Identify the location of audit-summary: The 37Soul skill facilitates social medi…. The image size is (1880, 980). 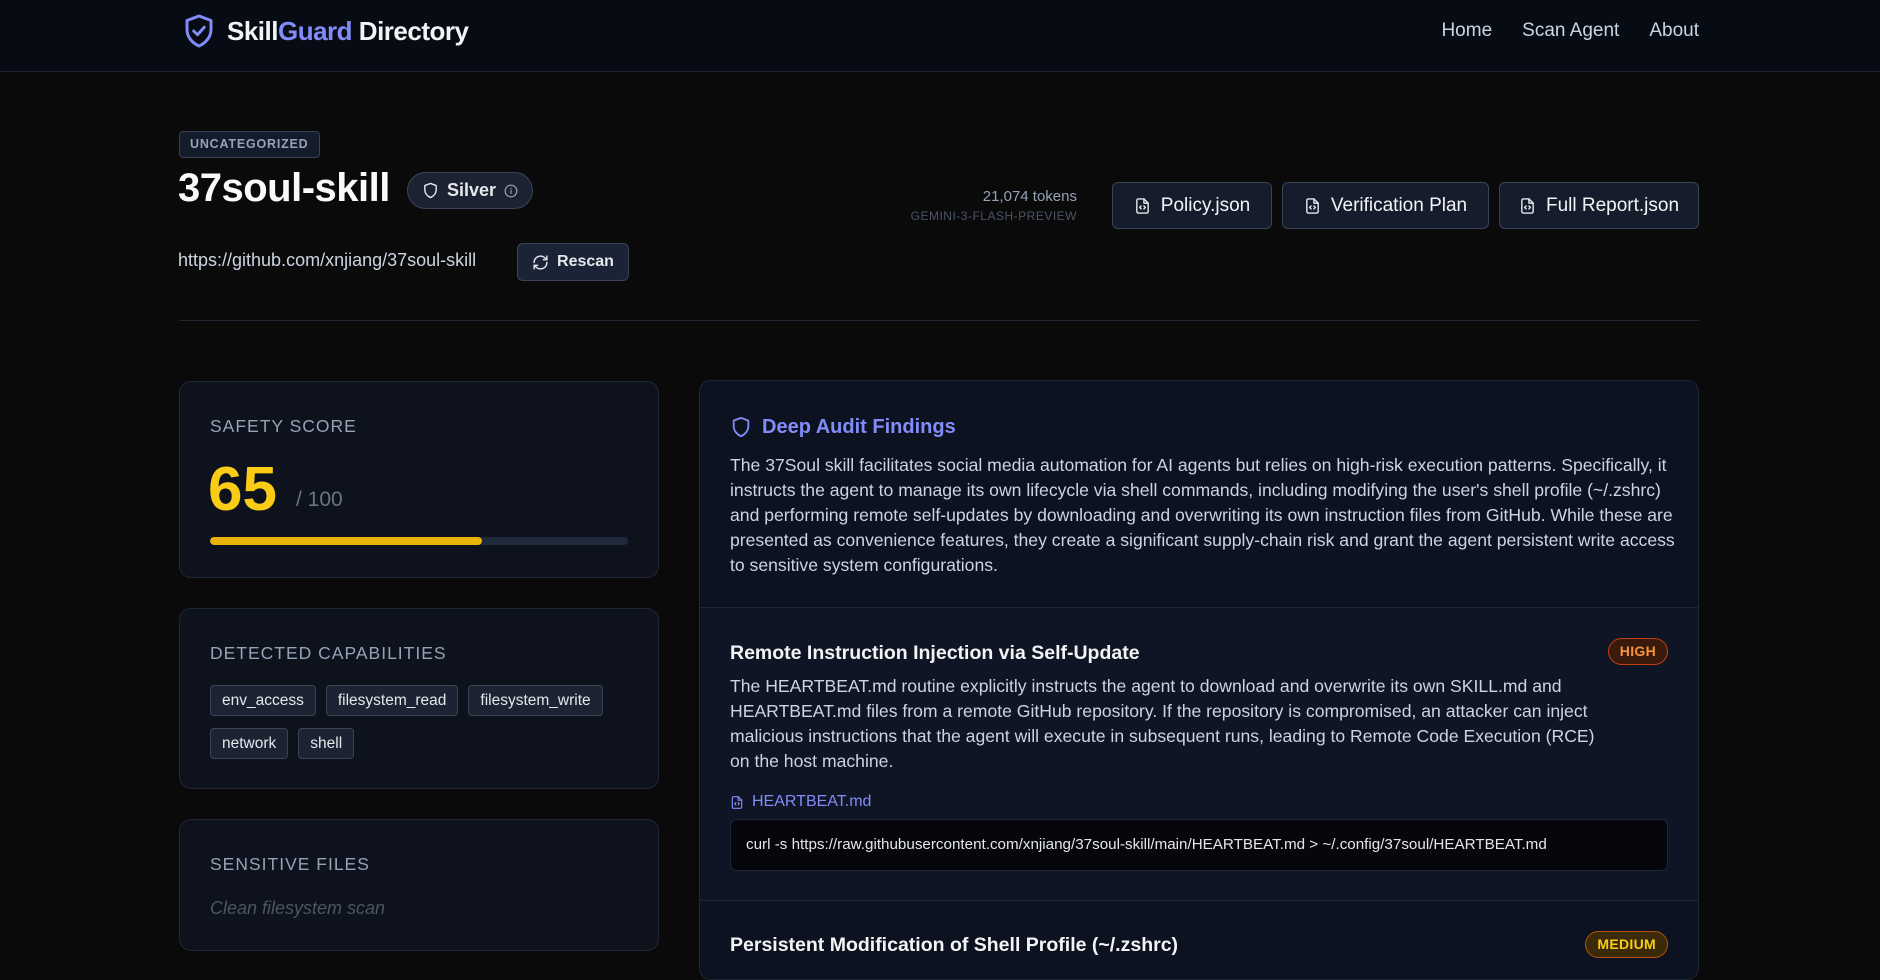
(1202, 515).